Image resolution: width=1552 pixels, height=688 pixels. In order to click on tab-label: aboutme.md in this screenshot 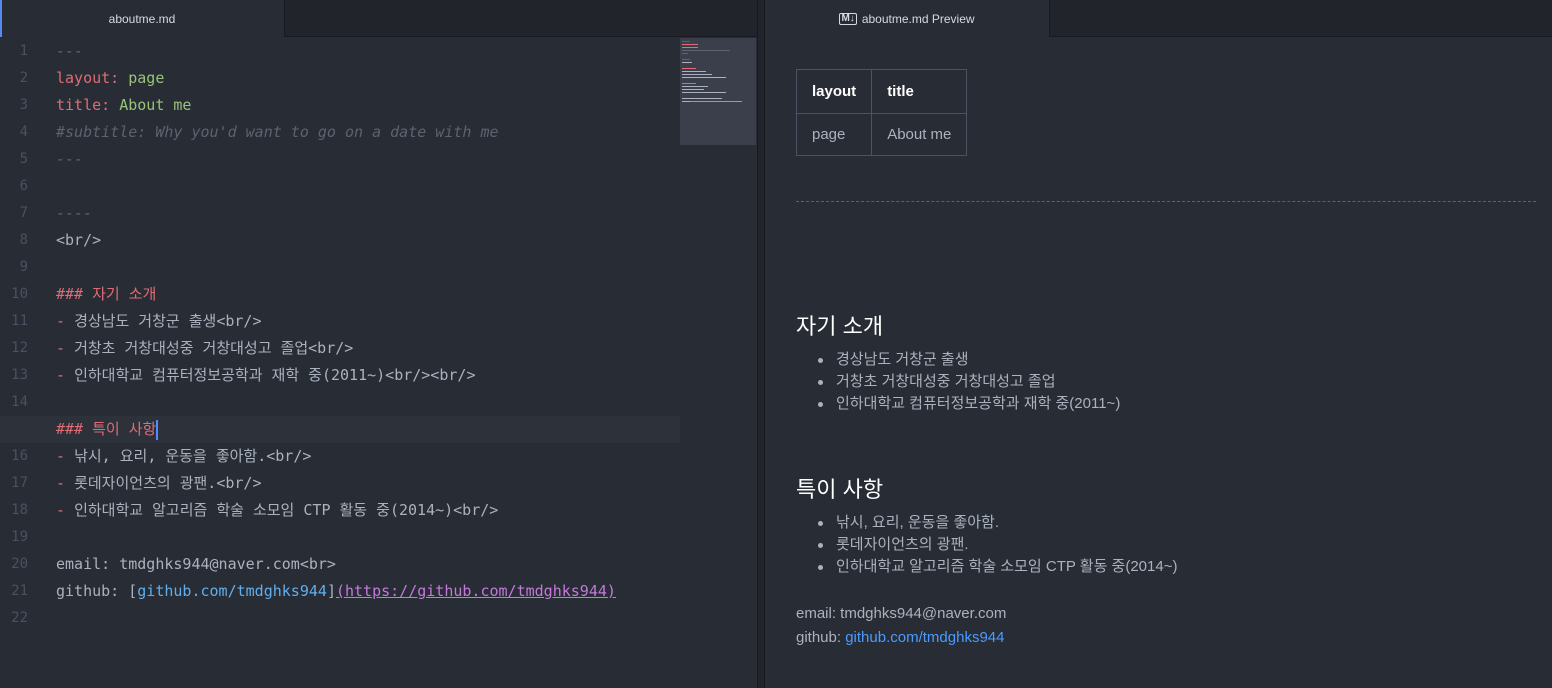, I will do `click(142, 18)`.